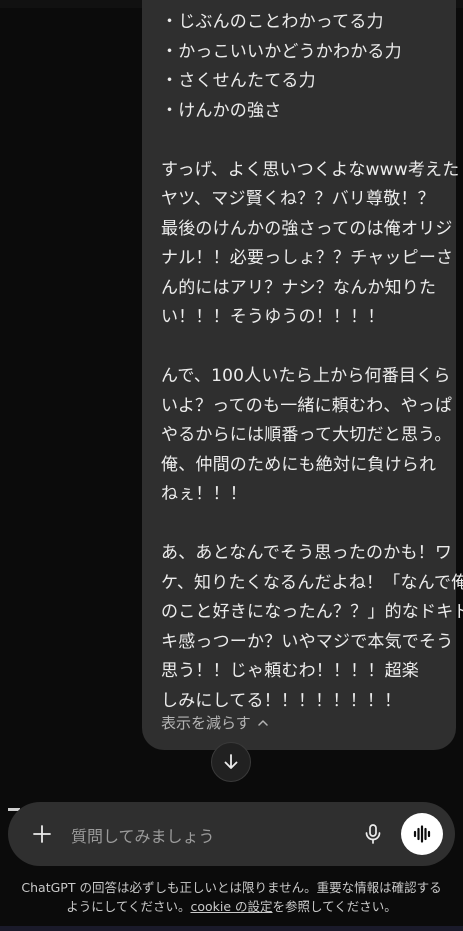 Image resolution: width=463 pixels, height=931 pixels. I want to click on message-line: ・さくせんたてる力, so click(238, 81).